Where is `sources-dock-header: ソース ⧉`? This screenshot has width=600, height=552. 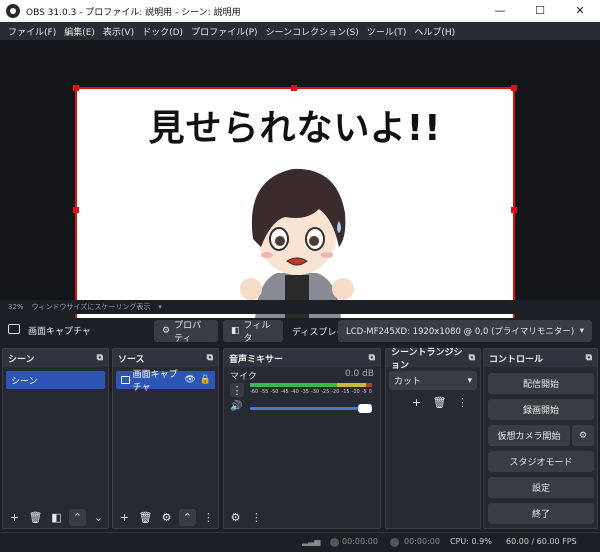
sources-dock-header: ソース ⧉ is located at coordinates (165, 358).